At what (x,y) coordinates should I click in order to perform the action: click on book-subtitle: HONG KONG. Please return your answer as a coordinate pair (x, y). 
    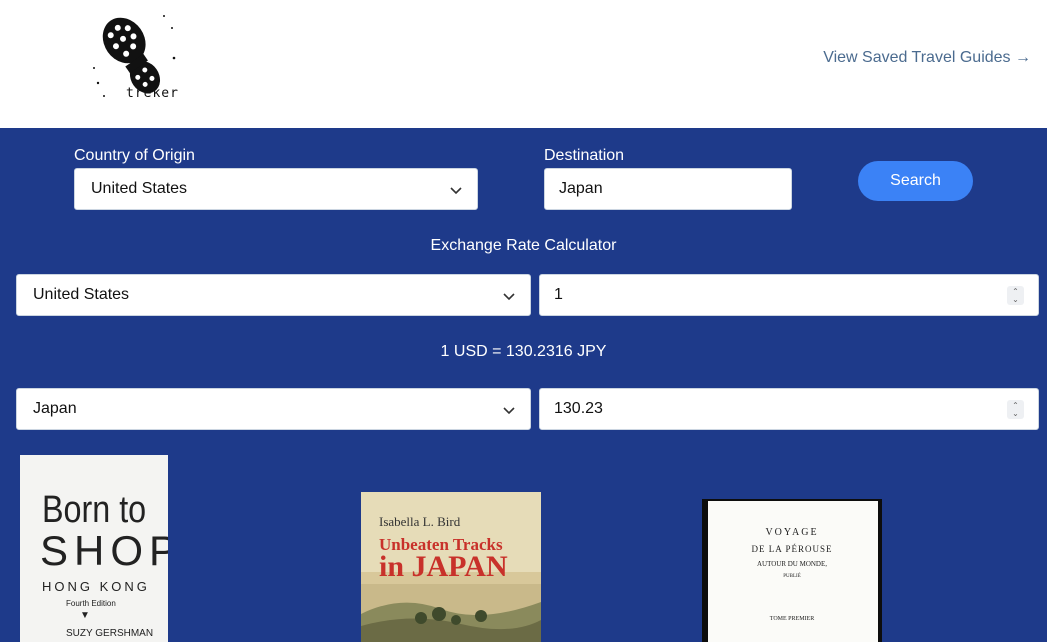
    Looking at the image, I should click on (96, 586).